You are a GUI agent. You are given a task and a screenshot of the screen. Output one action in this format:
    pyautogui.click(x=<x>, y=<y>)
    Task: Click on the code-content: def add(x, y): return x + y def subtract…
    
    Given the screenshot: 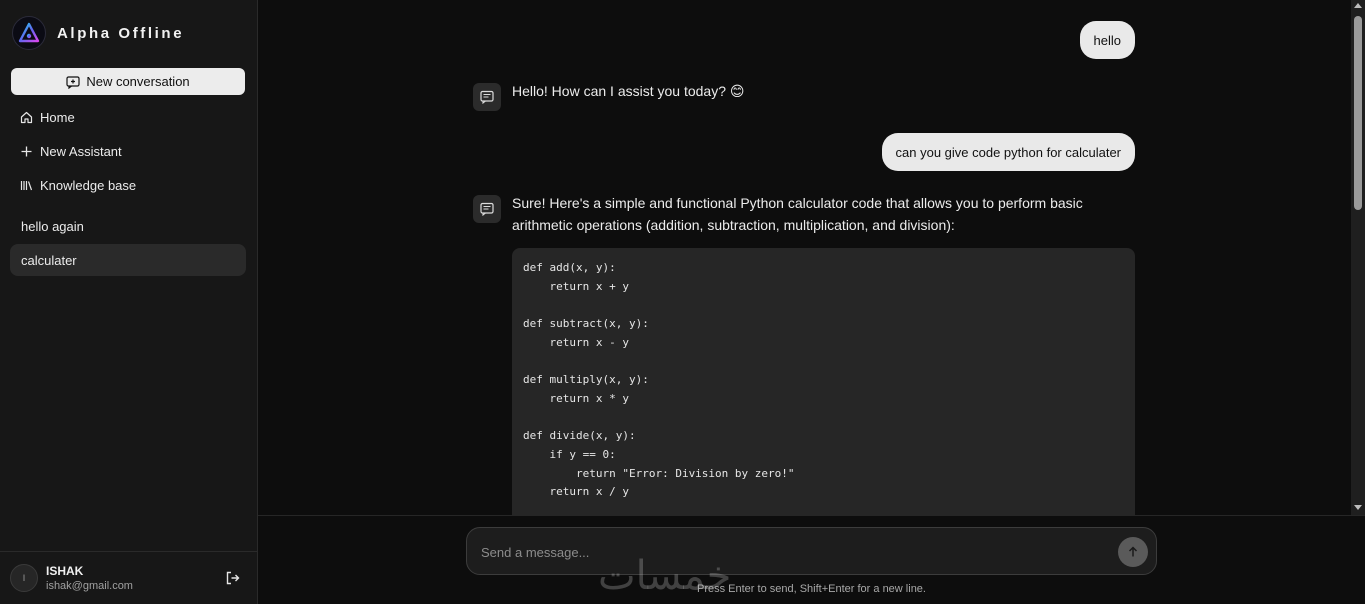 What is the action you would take?
    pyautogui.click(x=659, y=380)
    